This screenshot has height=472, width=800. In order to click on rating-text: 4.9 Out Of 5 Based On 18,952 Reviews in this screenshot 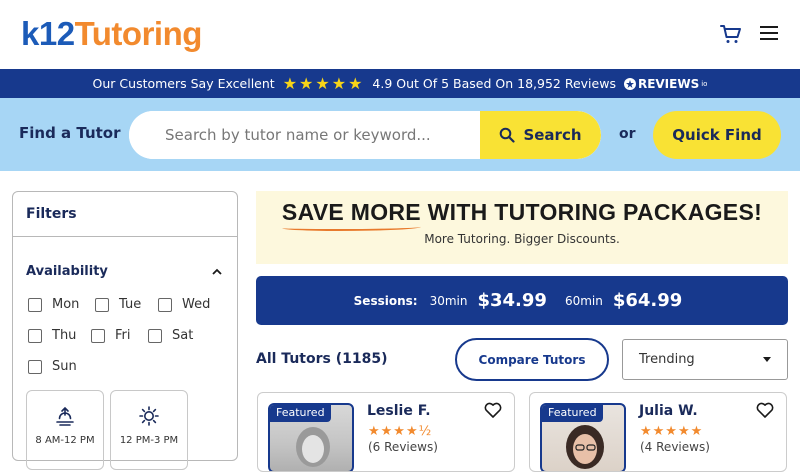, I will do `click(494, 83)`.